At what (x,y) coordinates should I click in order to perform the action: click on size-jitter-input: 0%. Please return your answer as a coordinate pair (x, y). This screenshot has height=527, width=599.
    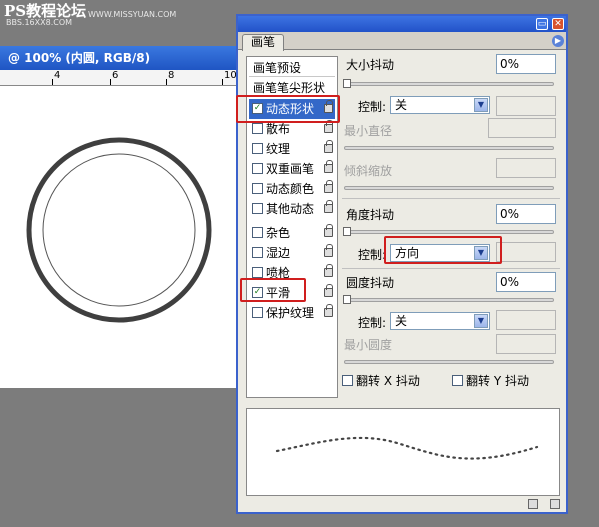
    Looking at the image, I should click on (526, 64).